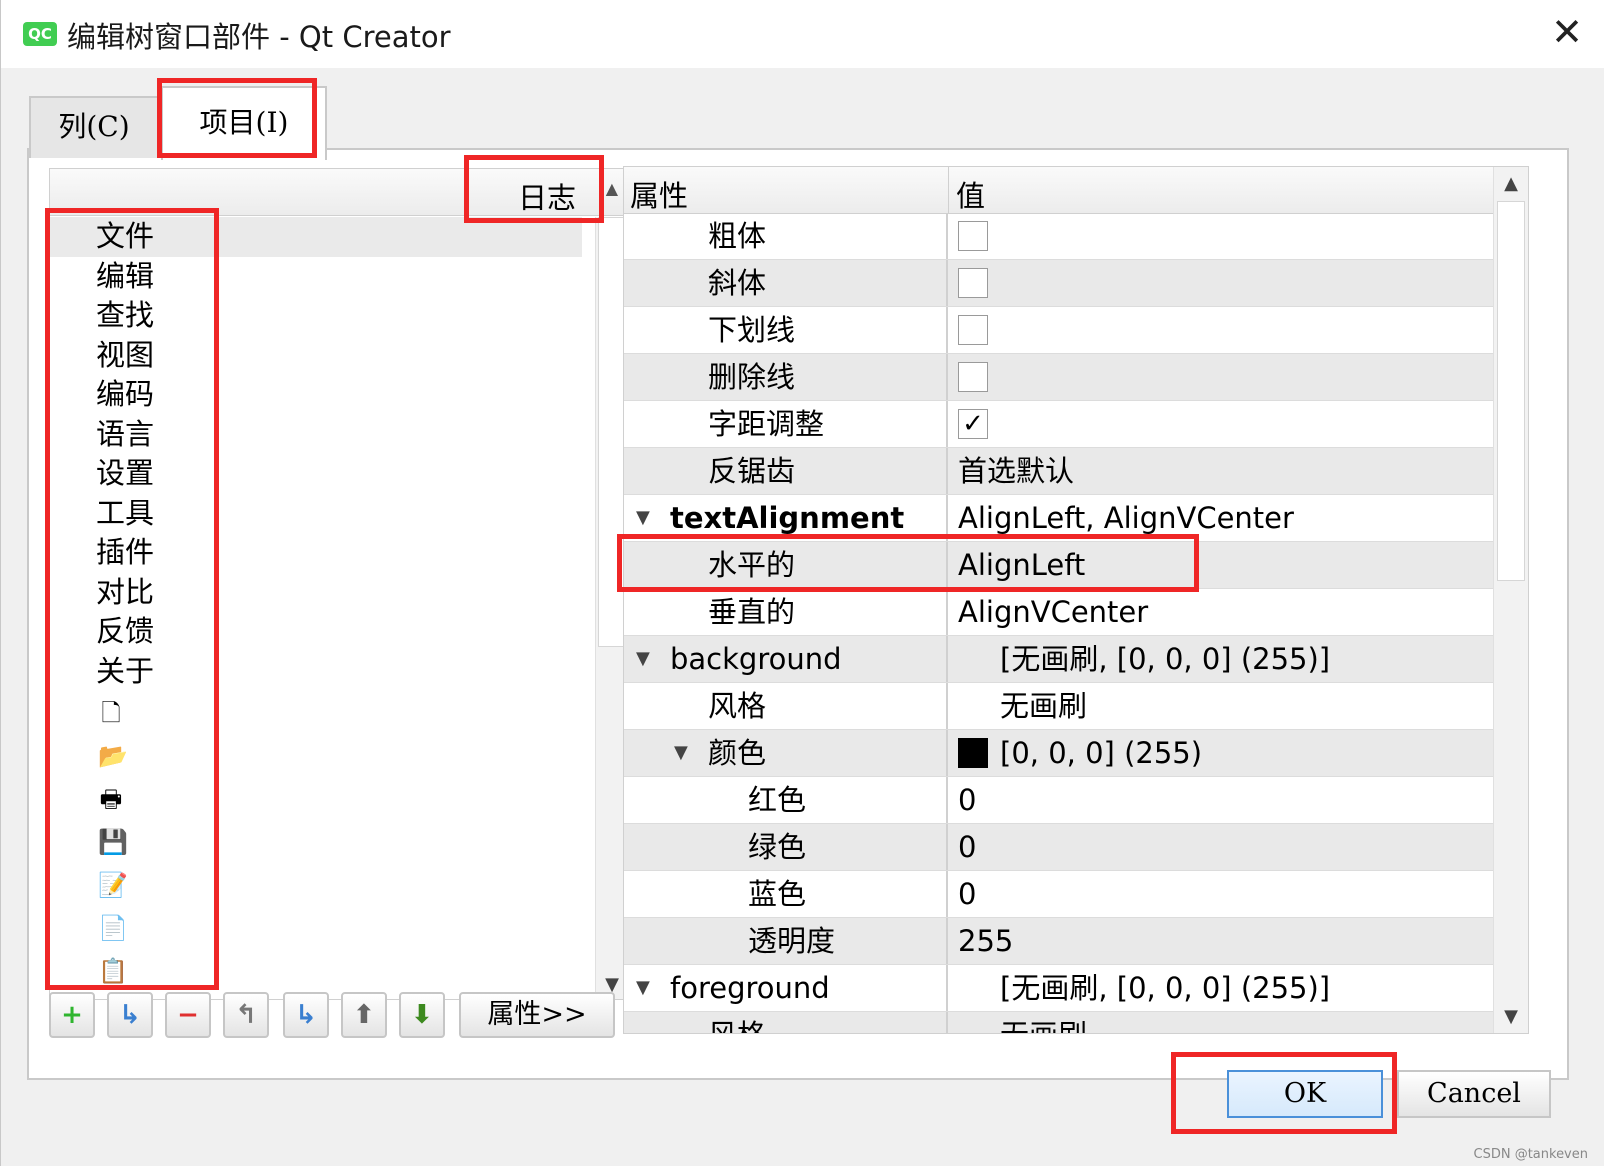  What do you see at coordinates (339, 192) in the screenshot?
I see `tree-header: 日志 ▲` at bounding box center [339, 192].